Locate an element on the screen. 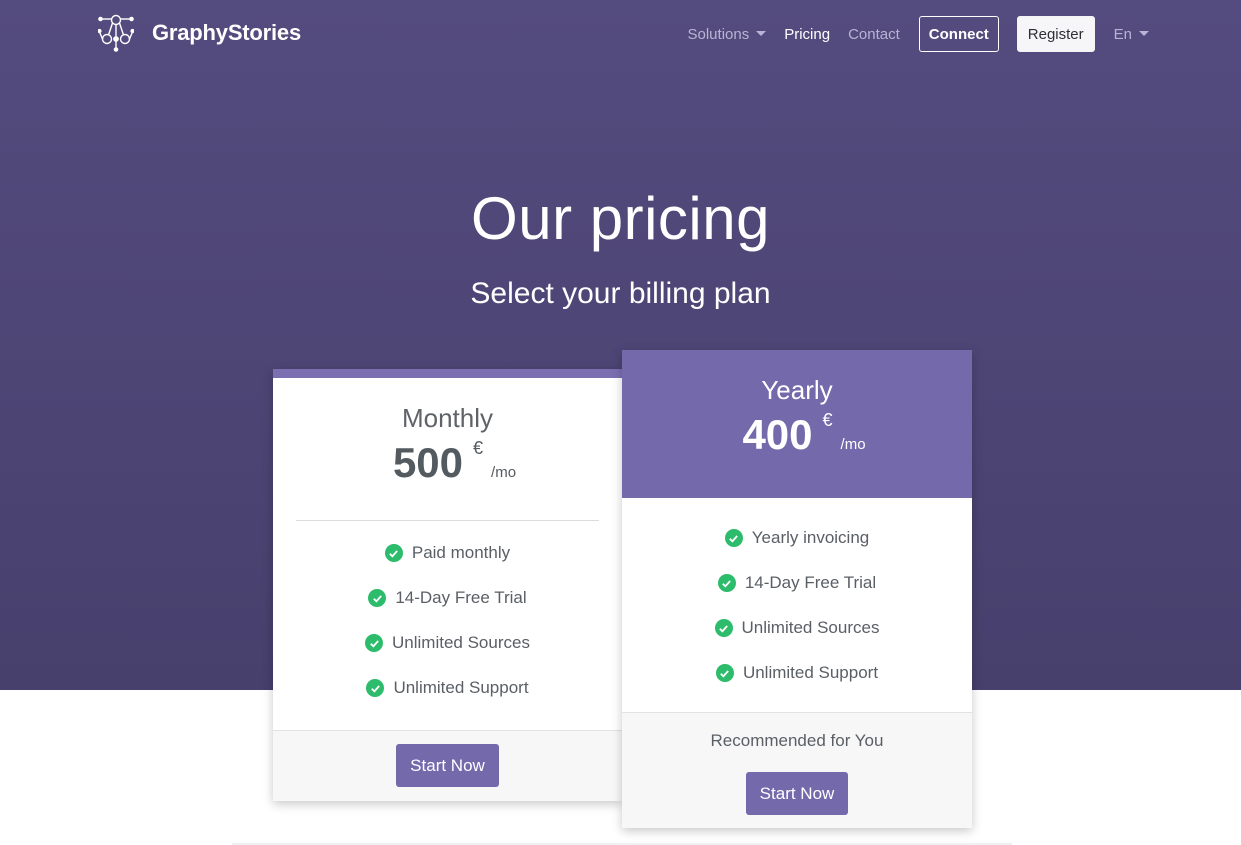 Image resolution: width=1241 pixels, height=845 pixels. page-subtitle: Select your billing plan is located at coordinates (620, 293).